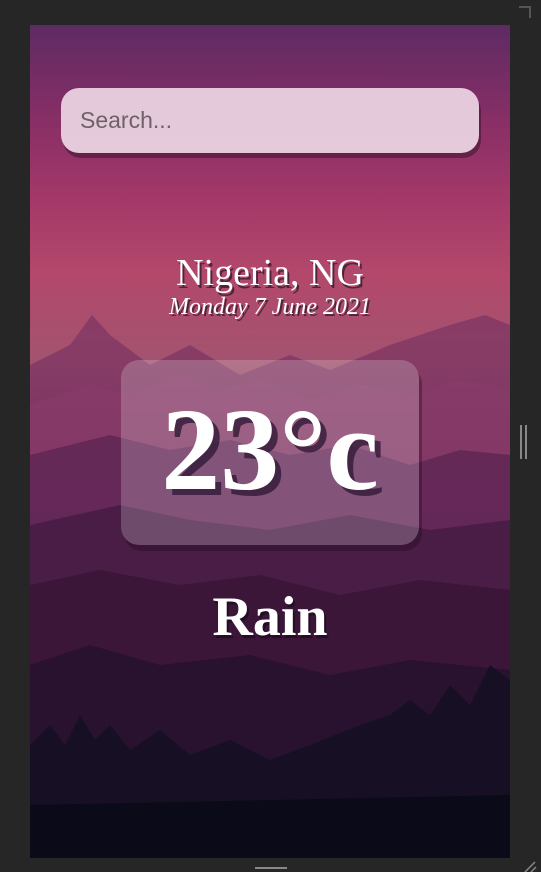 The image size is (541, 872). I want to click on current-date: Monday 7 June 2021, so click(270, 307).